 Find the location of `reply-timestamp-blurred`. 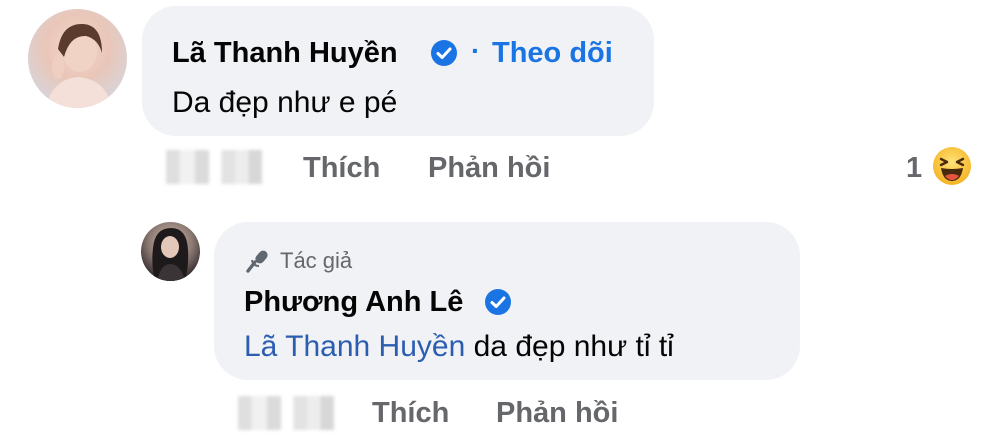

reply-timestamp-blurred is located at coordinates (286, 413).